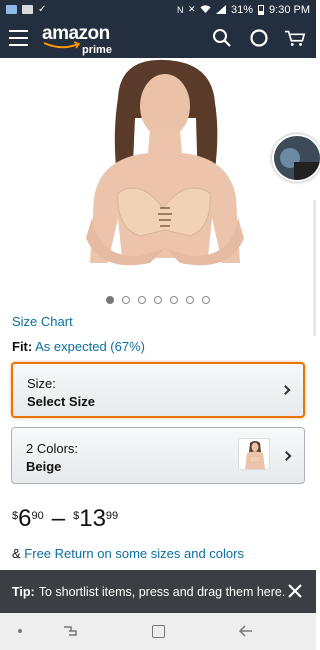 The width and height of the screenshot is (320, 650). Describe the element at coordinates (289, 9) in the screenshot. I see `clock: 9:30 PM` at that location.